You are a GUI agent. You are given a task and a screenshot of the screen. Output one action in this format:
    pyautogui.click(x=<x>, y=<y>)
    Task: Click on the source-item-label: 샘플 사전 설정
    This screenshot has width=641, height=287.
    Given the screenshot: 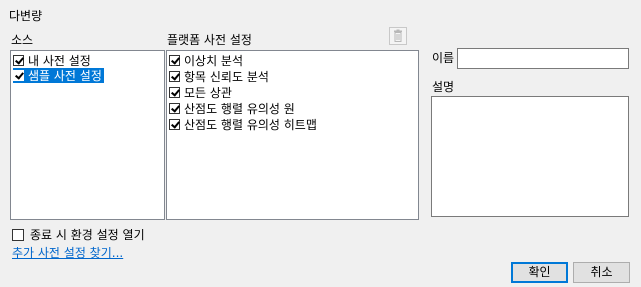 What is the action you would take?
    pyautogui.click(x=65, y=76)
    